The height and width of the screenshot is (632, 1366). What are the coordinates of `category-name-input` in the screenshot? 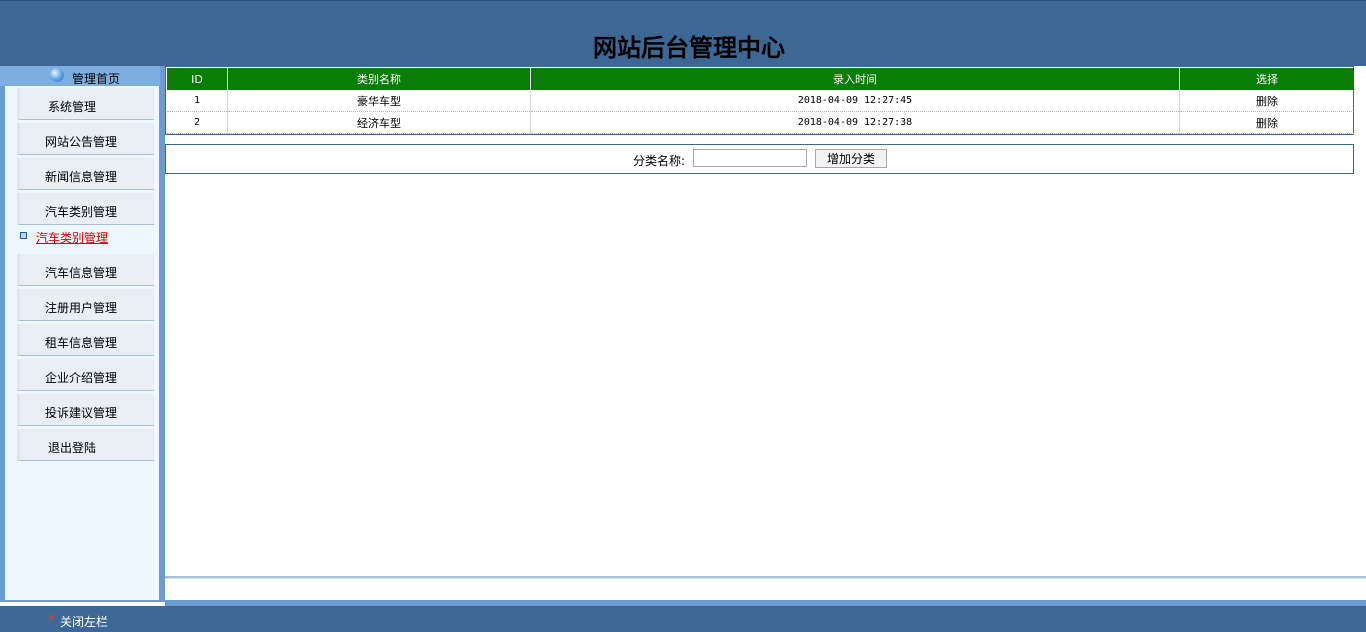 It's located at (750, 158).